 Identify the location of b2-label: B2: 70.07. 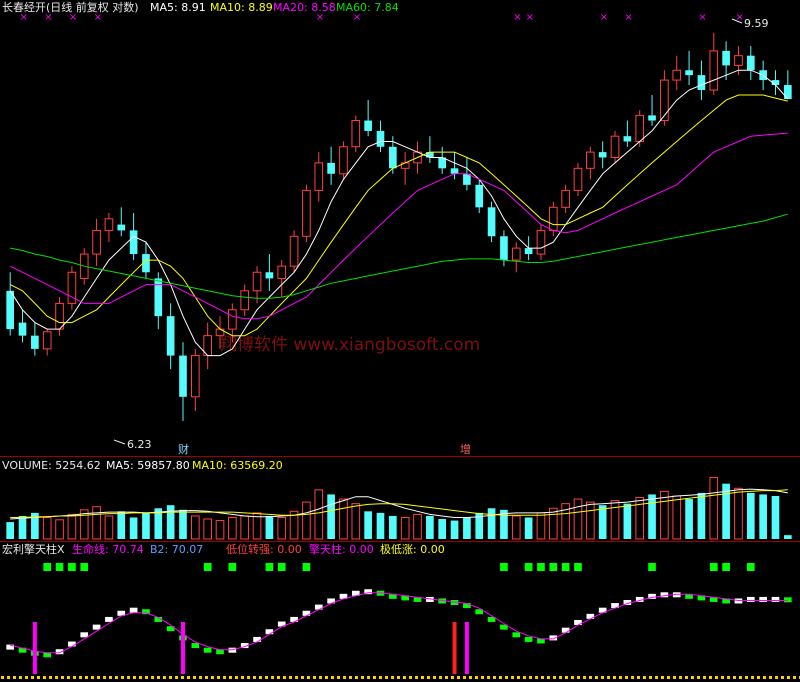
(176, 549).